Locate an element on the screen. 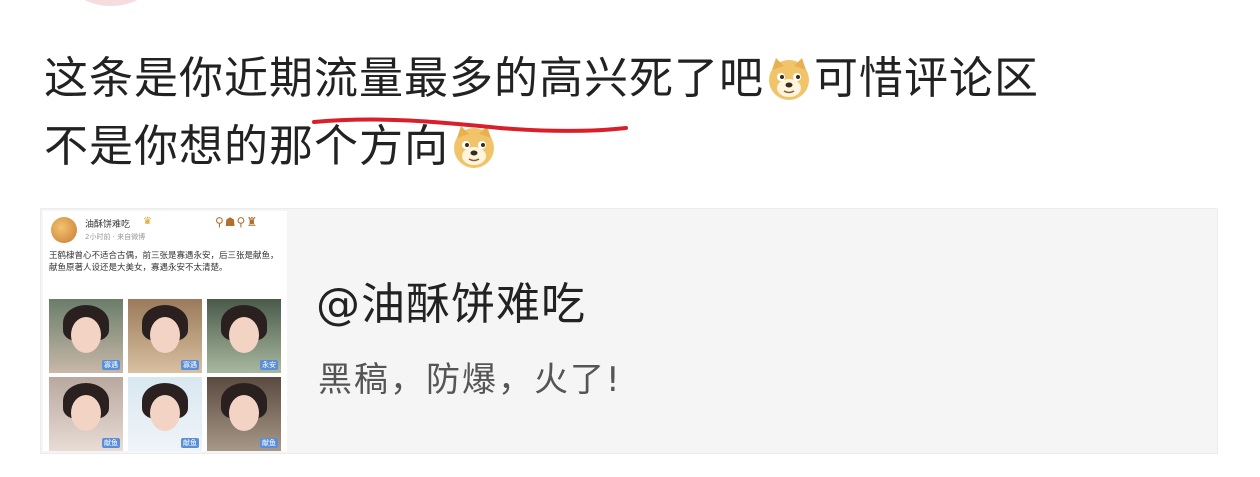 The width and height of the screenshot is (1260, 477). image-tag: 永安 is located at coordinates (269, 365).